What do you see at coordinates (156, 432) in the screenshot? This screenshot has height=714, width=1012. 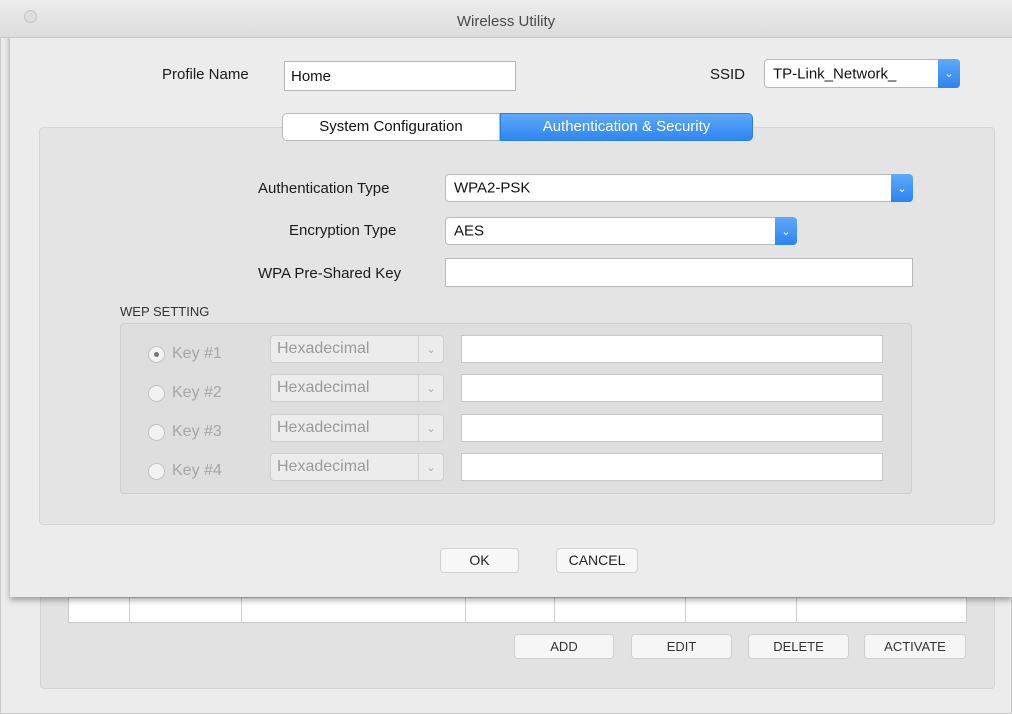 I see `key3-radio` at bounding box center [156, 432].